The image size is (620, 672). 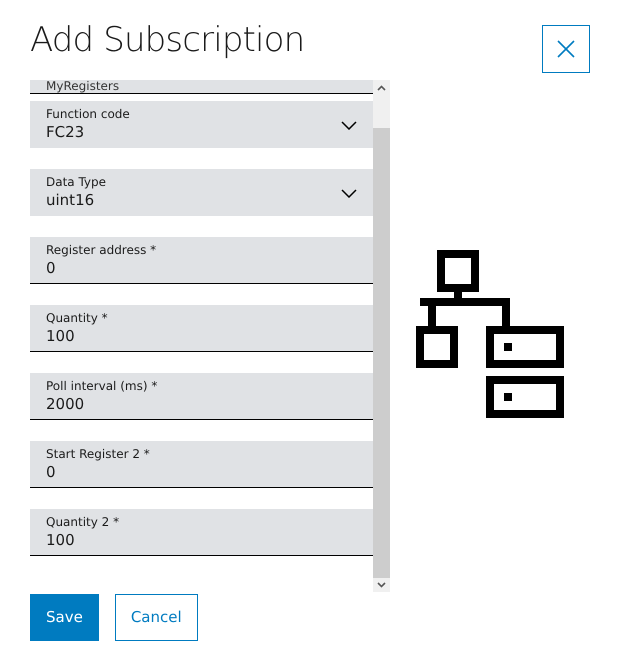 What do you see at coordinates (64, 617) in the screenshot?
I see `save-button: Save` at bounding box center [64, 617].